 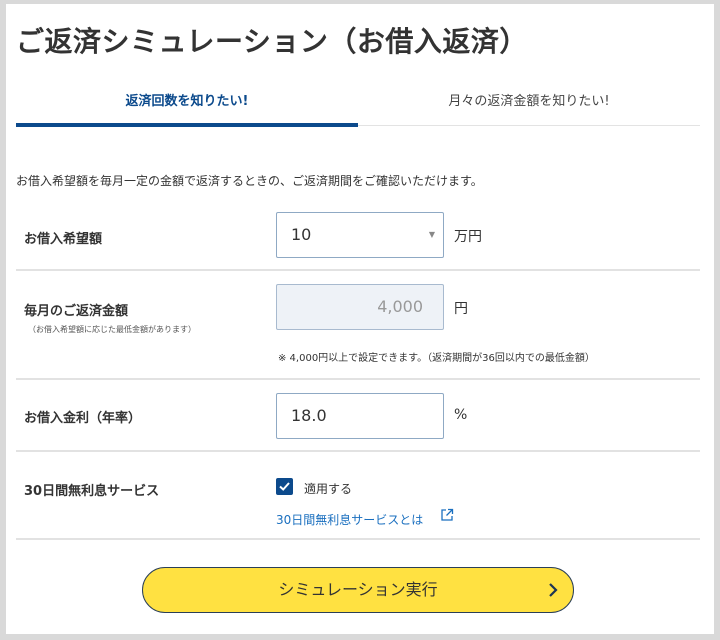 I want to click on external-link-icon, so click(x=447, y=515).